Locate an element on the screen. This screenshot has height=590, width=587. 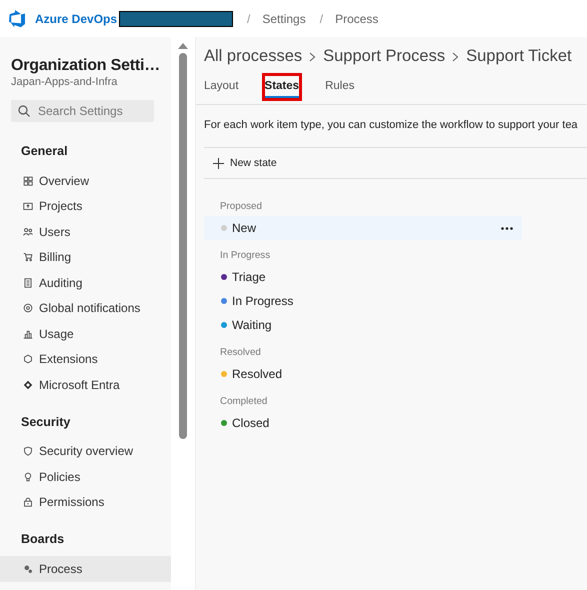
state-row: Waiting is located at coordinates (363, 325).